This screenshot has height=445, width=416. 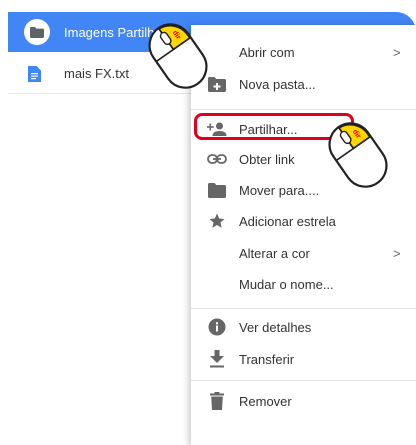 What do you see at coordinates (303, 52) in the screenshot?
I see `menu-item-open-with: Abrir com >` at bounding box center [303, 52].